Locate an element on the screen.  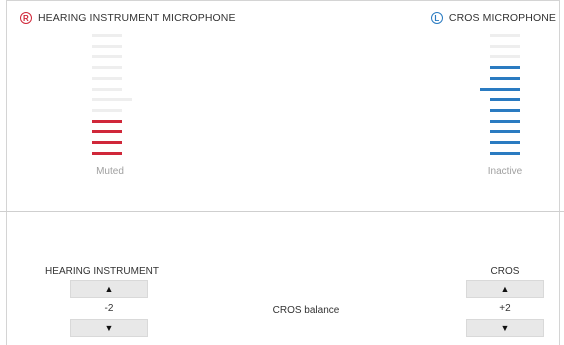
hearing-instrument-down-button: ▼ is located at coordinates (109, 328).